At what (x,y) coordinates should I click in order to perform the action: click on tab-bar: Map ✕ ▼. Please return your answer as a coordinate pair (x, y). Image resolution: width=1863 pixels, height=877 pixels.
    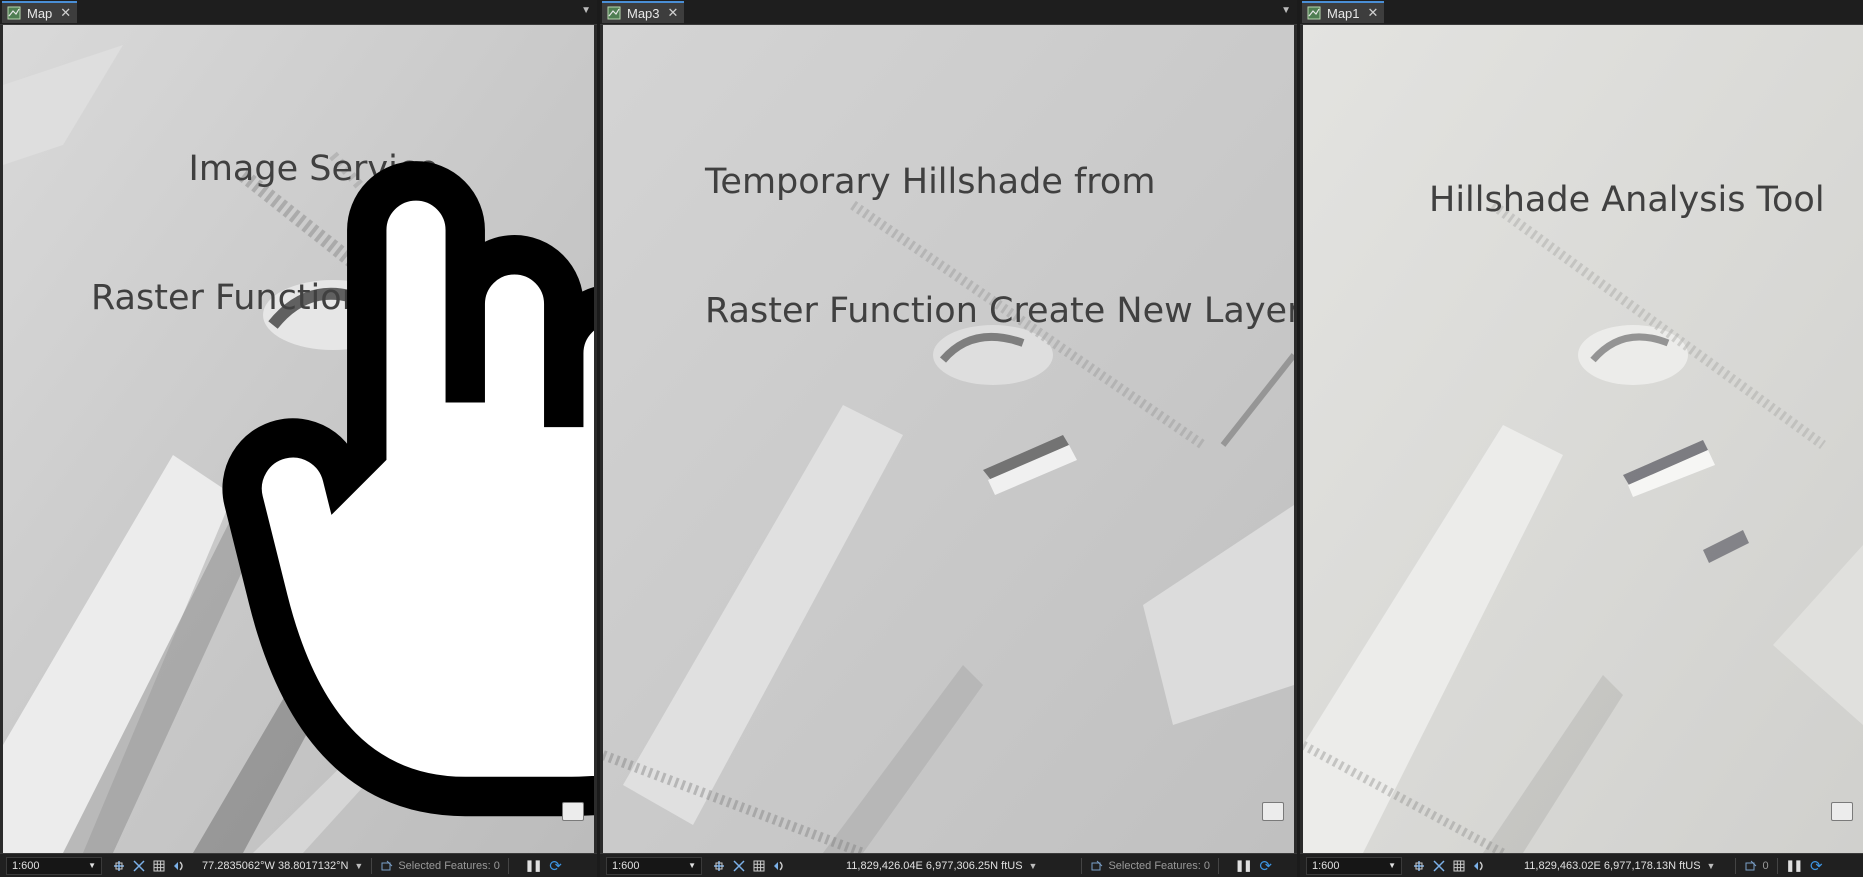
    Looking at the image, I should click on (298, 12).